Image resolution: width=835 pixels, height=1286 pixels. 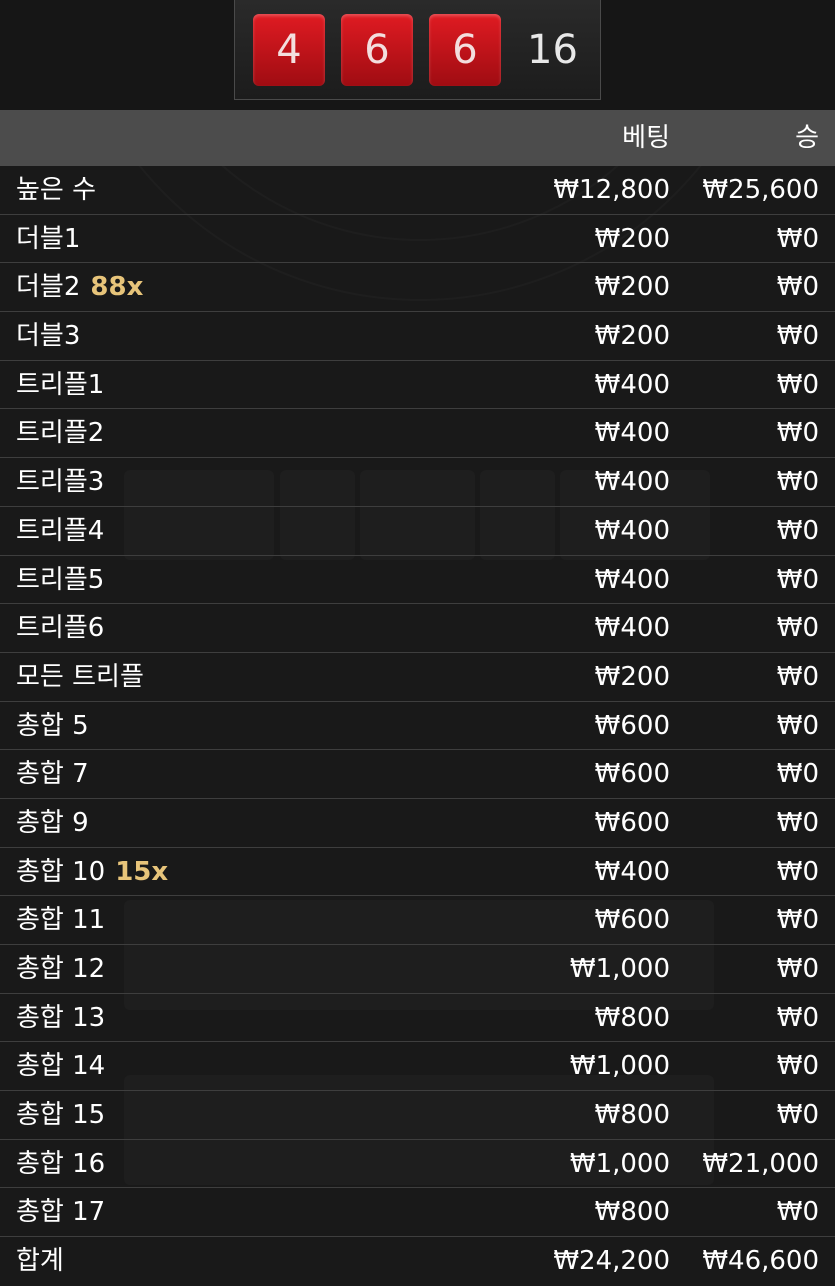 I want to click on total-row: 합계 ₩24,200 ₩46,600, so click(x=417, y=1261).